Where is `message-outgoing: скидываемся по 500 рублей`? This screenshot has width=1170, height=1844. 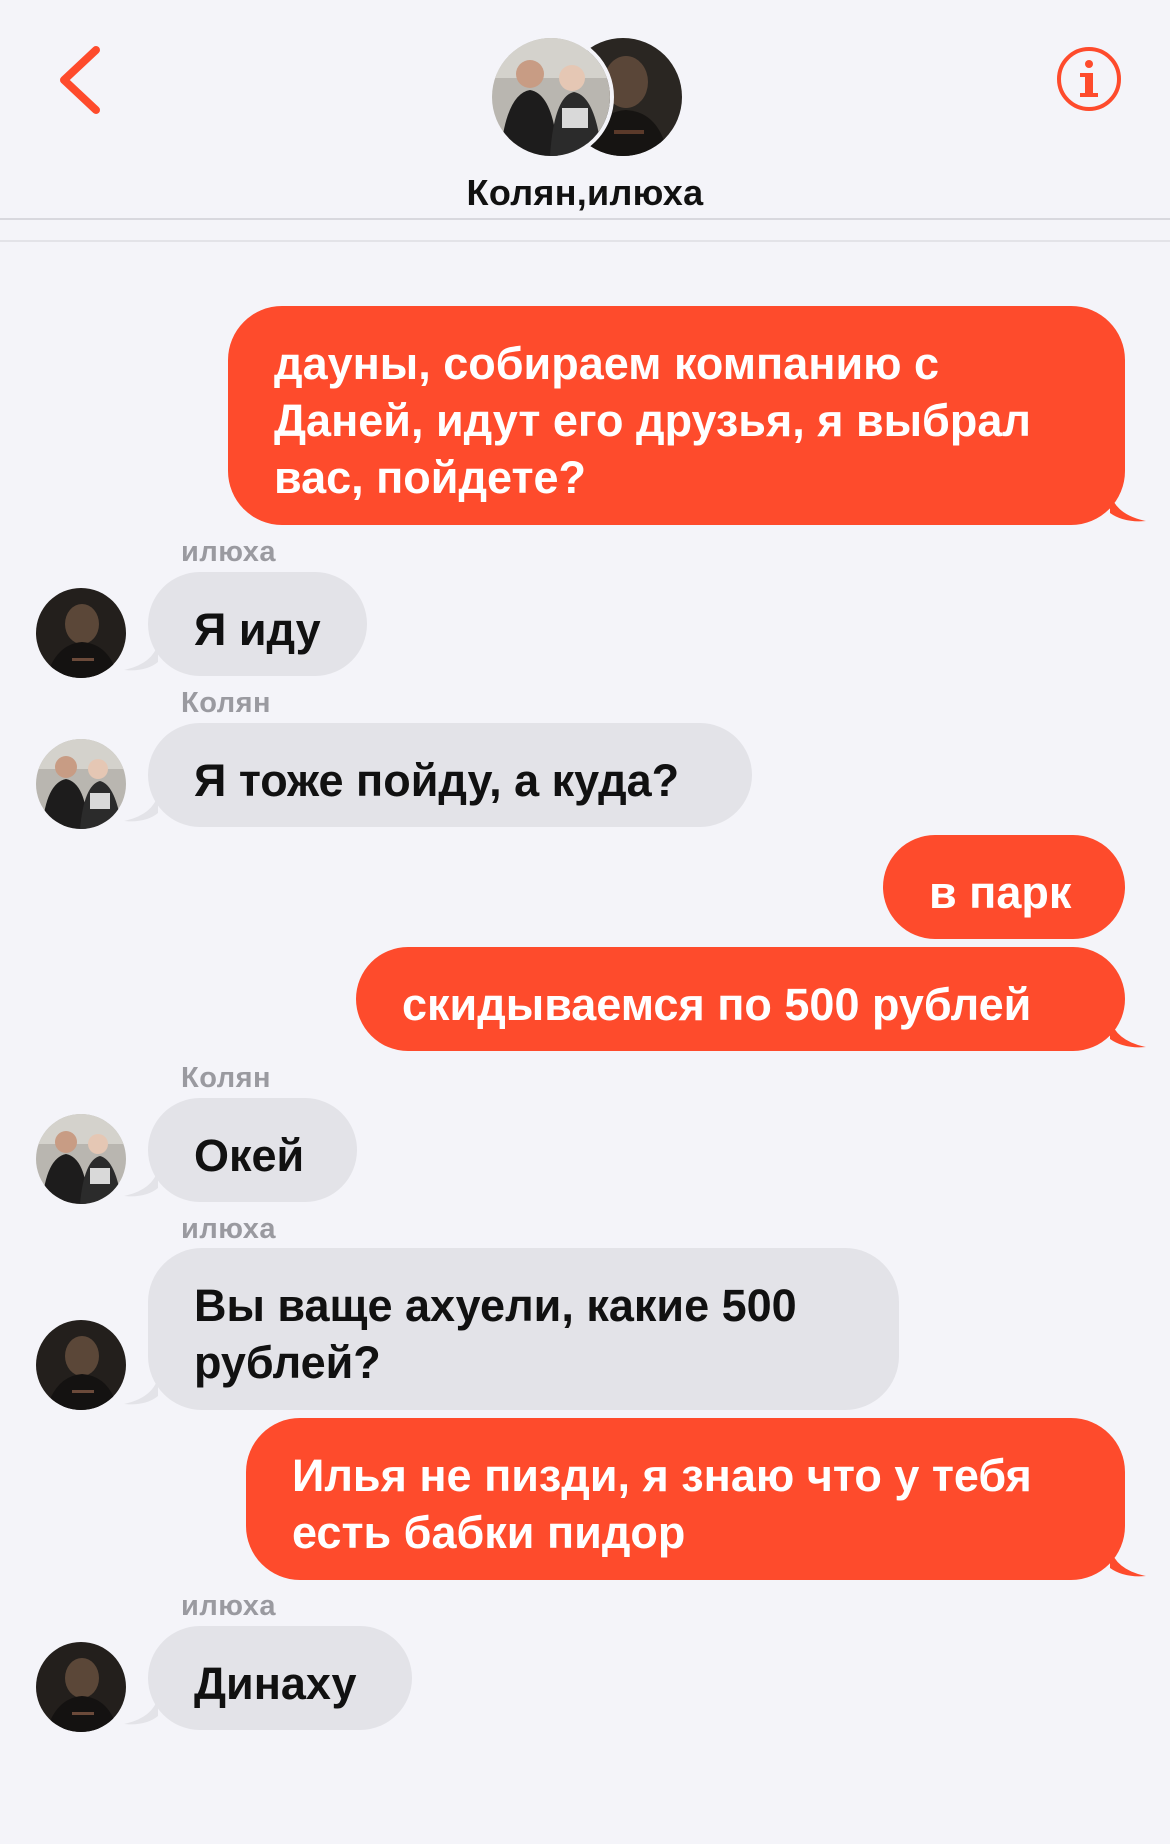 message-outgoing: скидываемся по 500 рублей is located at coordinates (740, 999).